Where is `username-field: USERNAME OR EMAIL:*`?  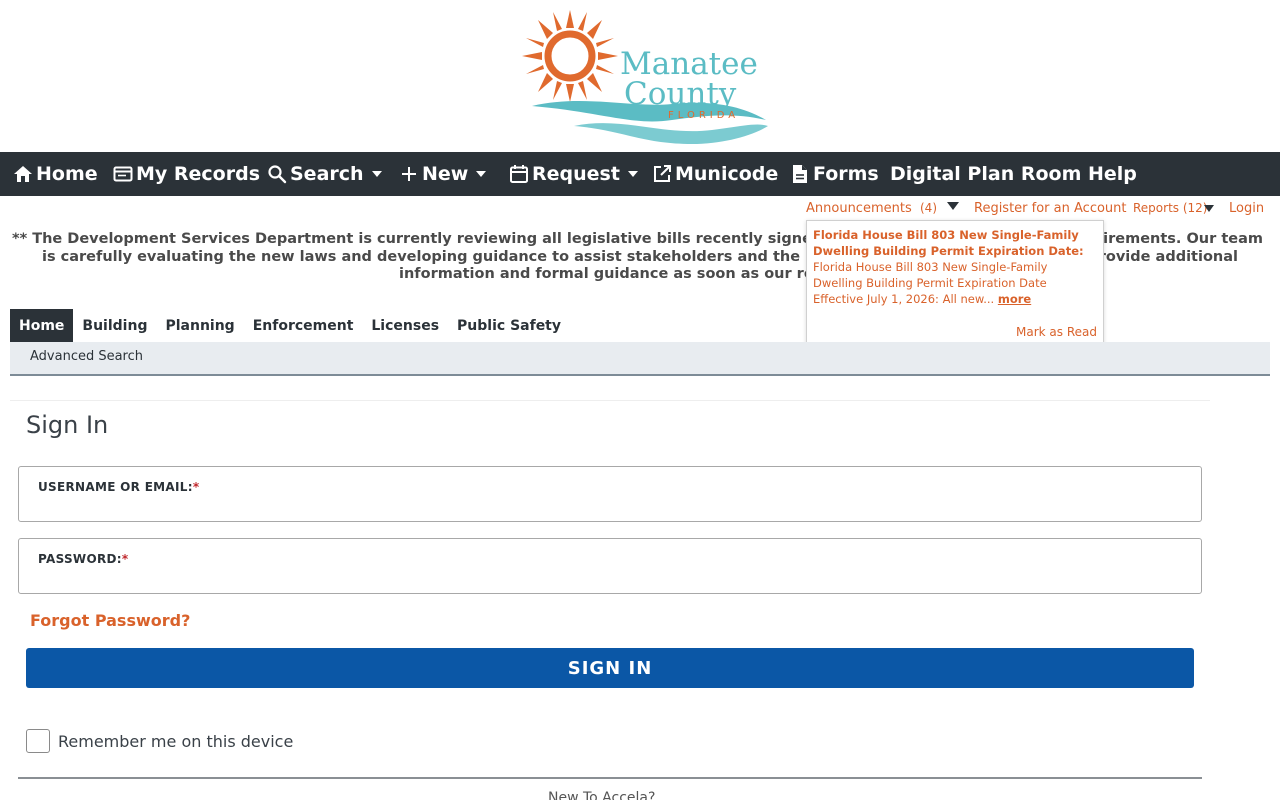 username-field: USERNAME OR EMAIL:* is located at coordinates (610, 494).